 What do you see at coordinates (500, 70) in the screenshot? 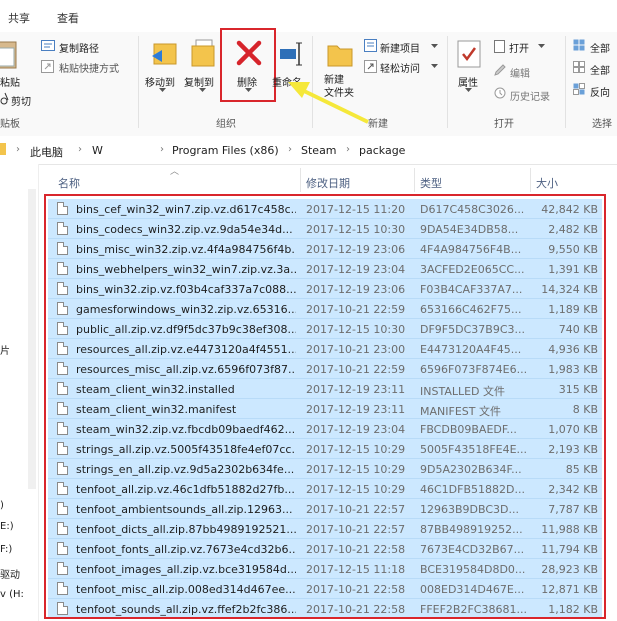
I see `edit-icon` at bounding box center [500, 70].